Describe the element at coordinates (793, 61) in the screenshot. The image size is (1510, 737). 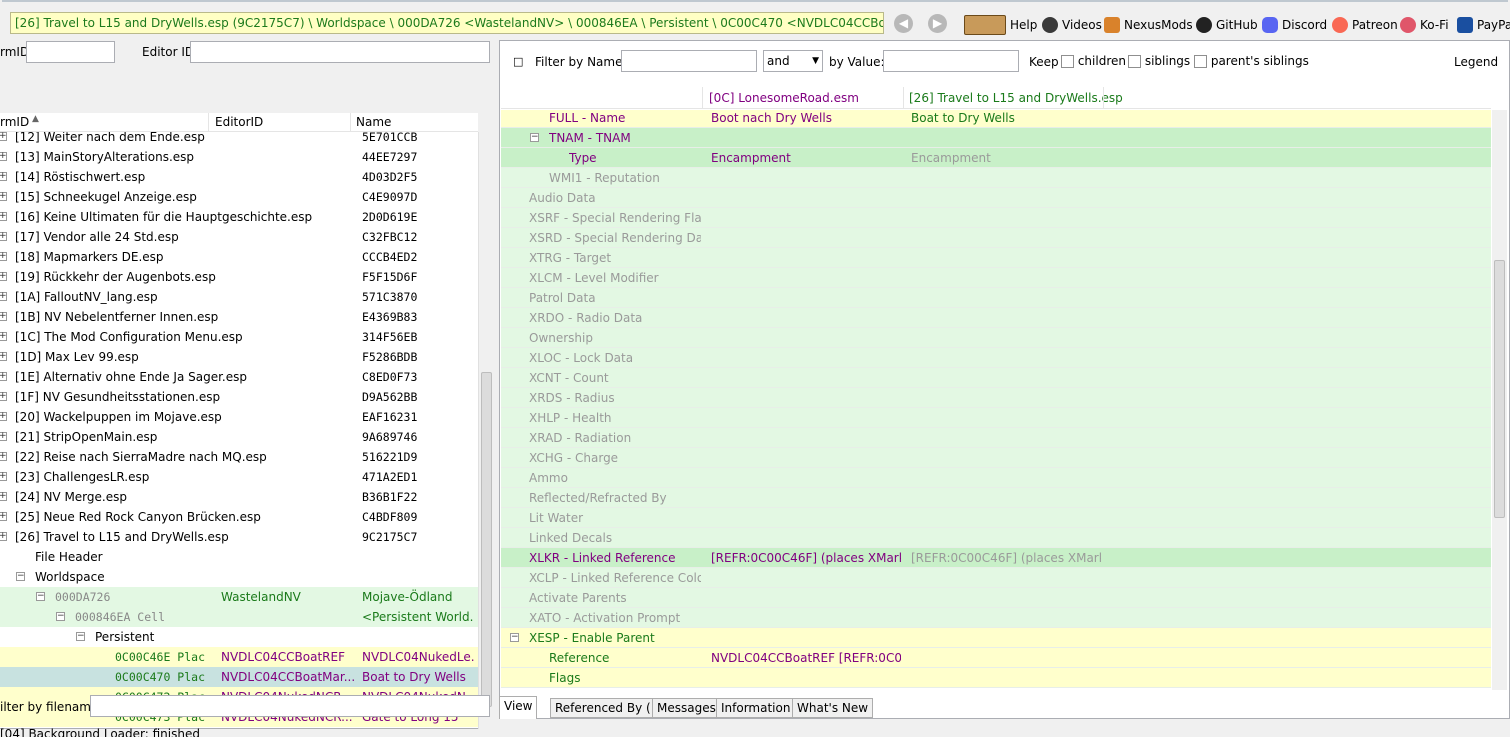
I see `and-or-select: and ▼` at that location.